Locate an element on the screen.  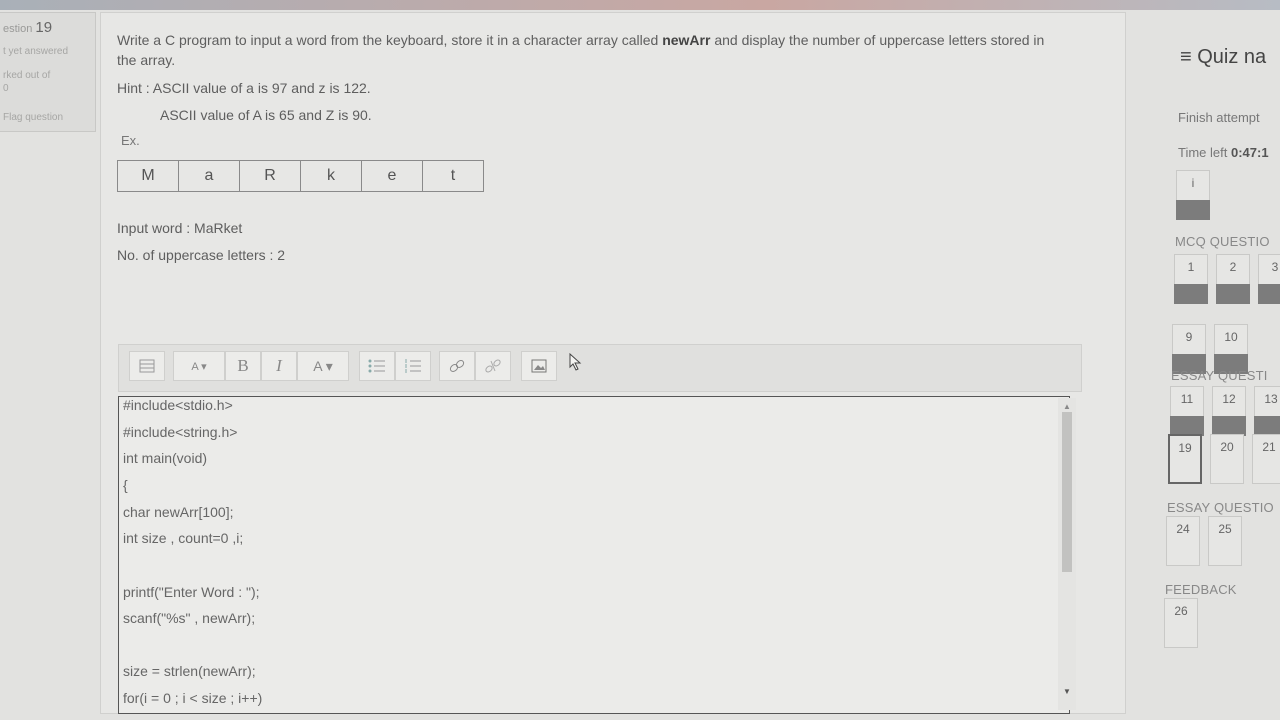
nav-question-label: 2 is located at coordinates (1233, 267).